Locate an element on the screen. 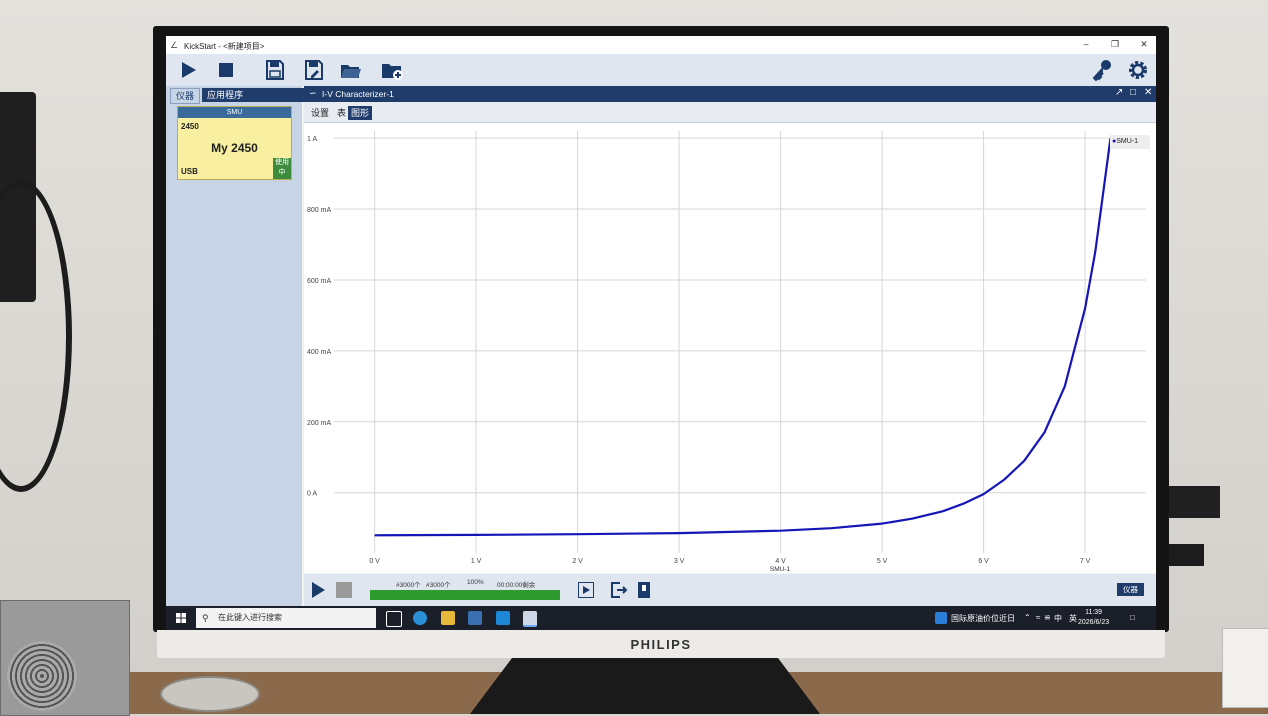 The width and height of the screenshot is (1268, 716). mail-icon is located at coordinates (503, 618).